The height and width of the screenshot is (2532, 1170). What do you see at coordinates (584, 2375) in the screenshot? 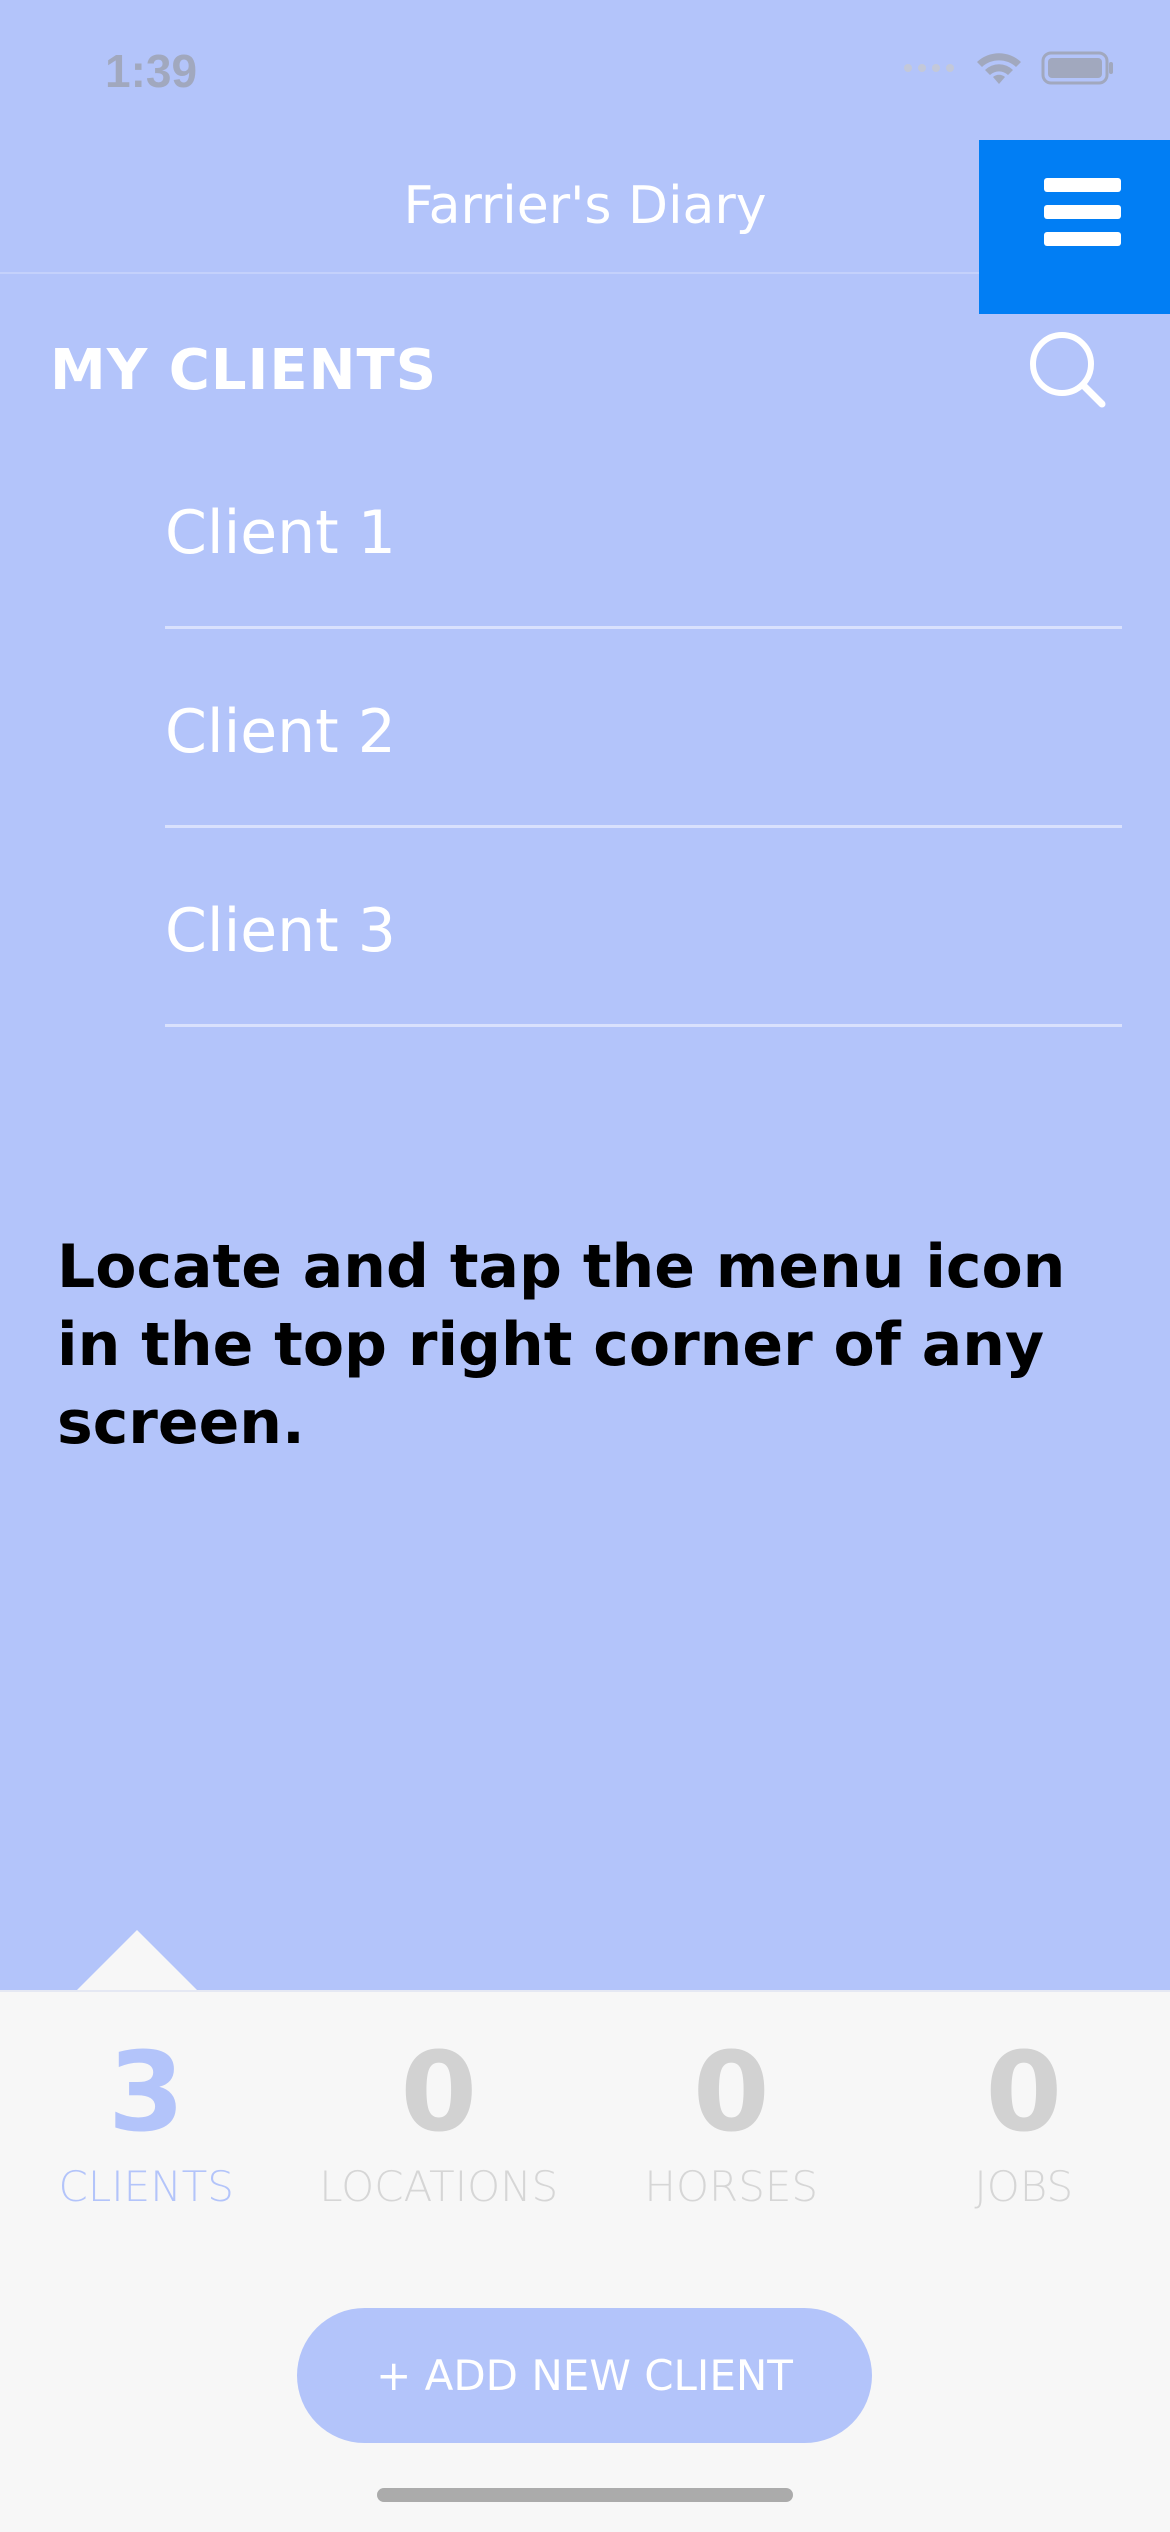
I see `add-new-client-button: + ADD NEW CLIENT` at bounding box center [584, 2375].